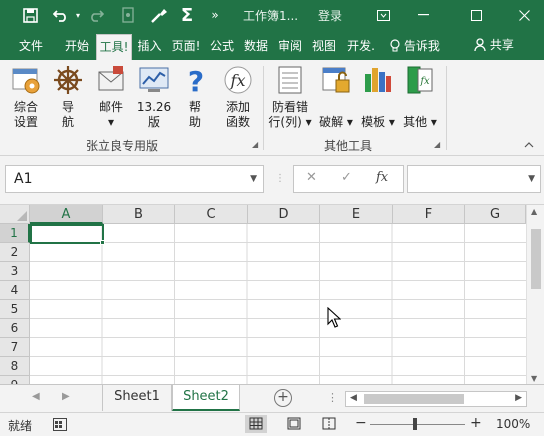 This screenshot has width=544, height=436. I want to click on scroll-right-icon: ▶, so click(518, 398).